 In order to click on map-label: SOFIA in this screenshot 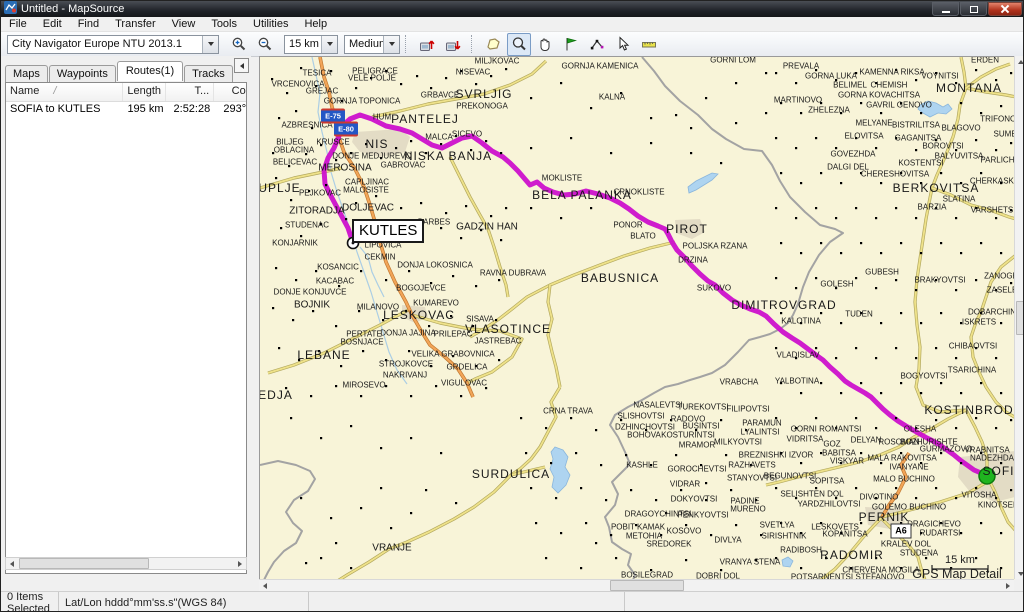, I will do `click(998, 471)`.